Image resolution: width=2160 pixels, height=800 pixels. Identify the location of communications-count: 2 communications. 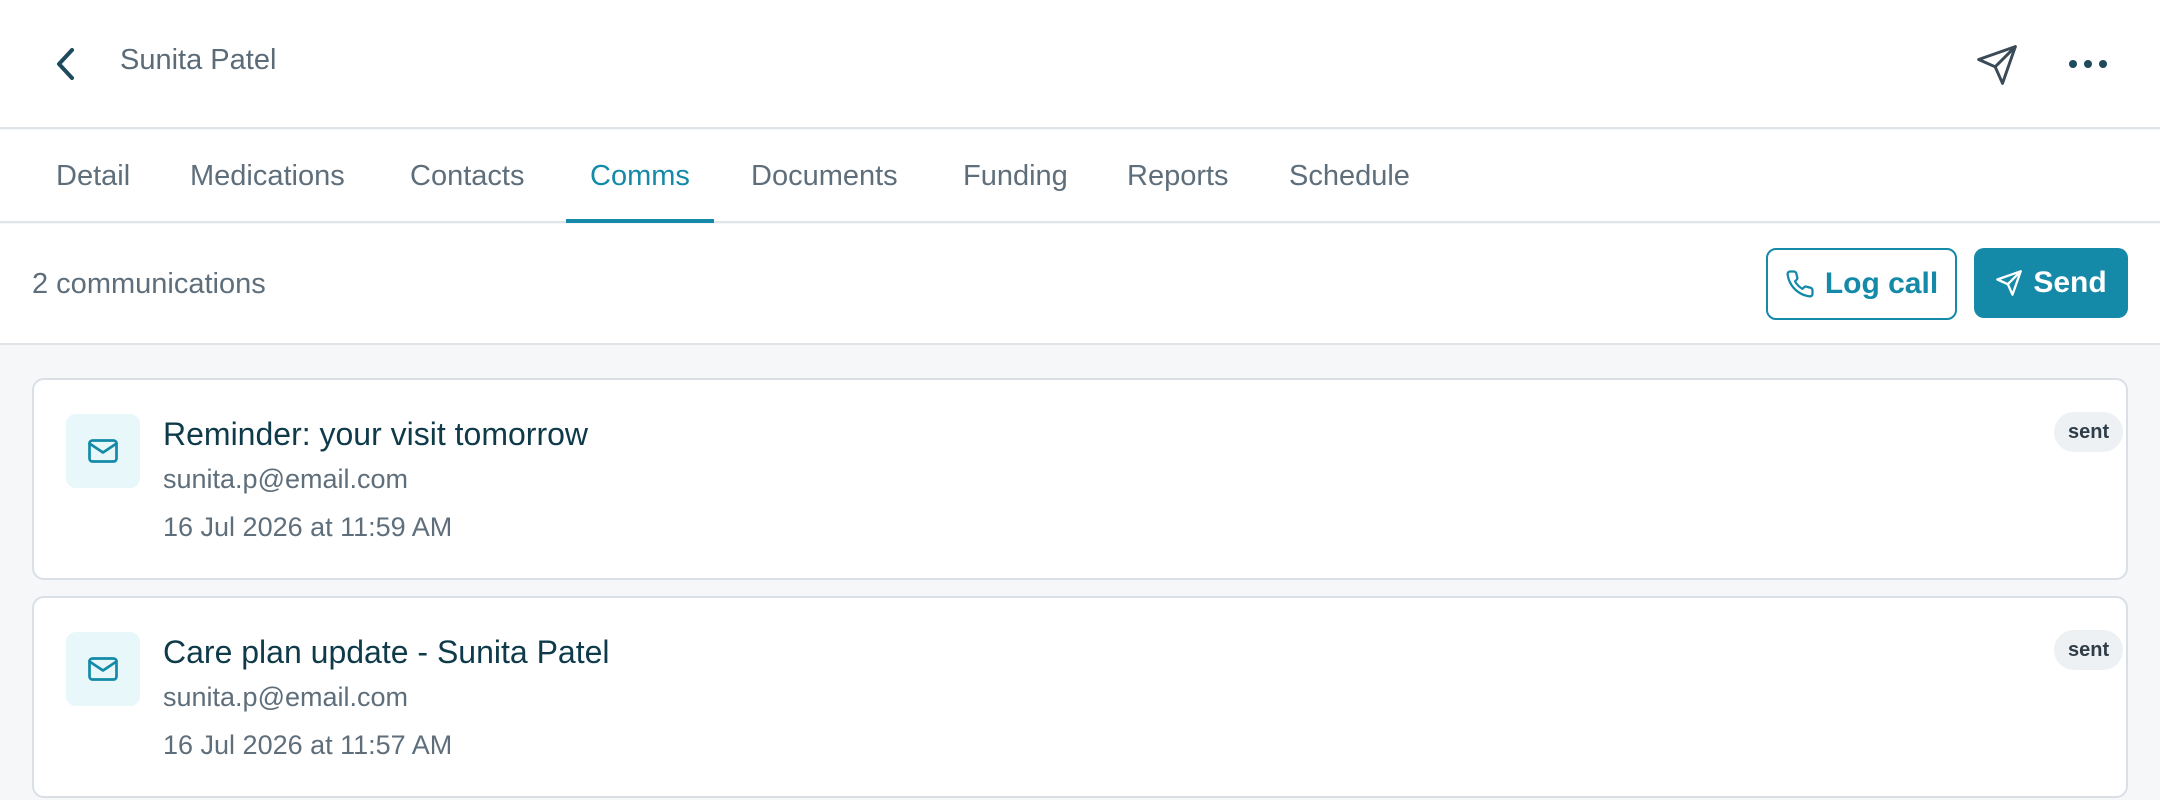
(149, 284).